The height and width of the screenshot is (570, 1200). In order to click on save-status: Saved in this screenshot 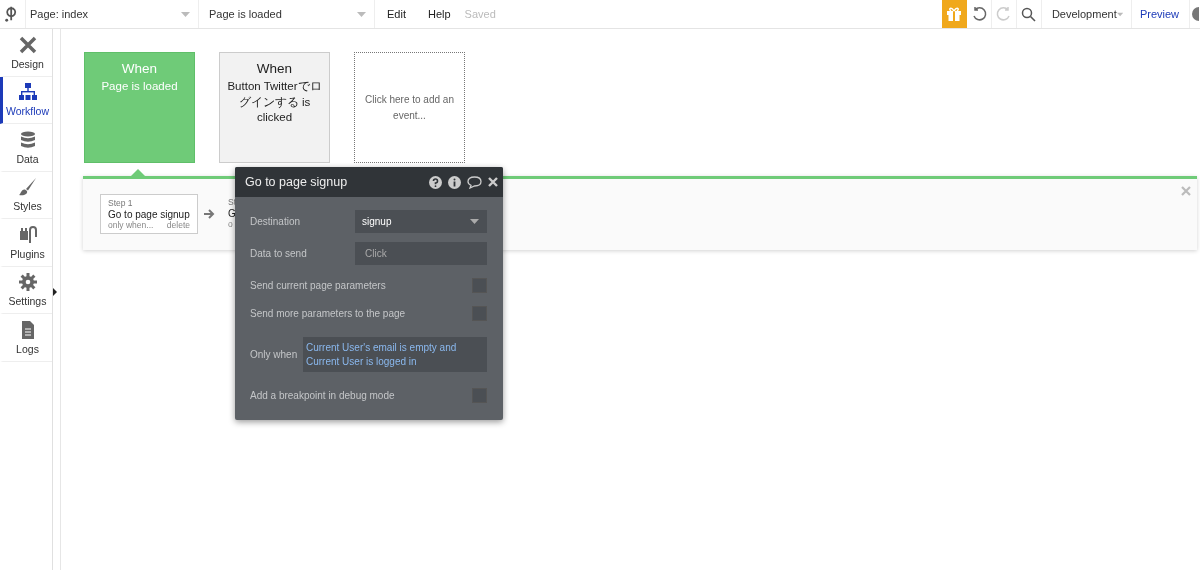, I will do `click(480, 14)`.